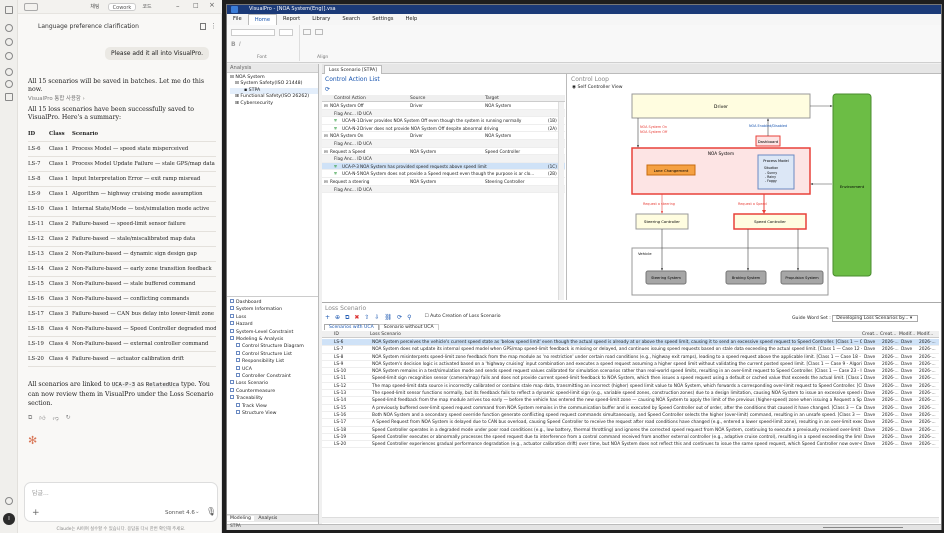 The image size is (944, 533). Describe the element at coordinates (267, 406) in the screenshot. I see `tree-menu-item: Track View` at that location.